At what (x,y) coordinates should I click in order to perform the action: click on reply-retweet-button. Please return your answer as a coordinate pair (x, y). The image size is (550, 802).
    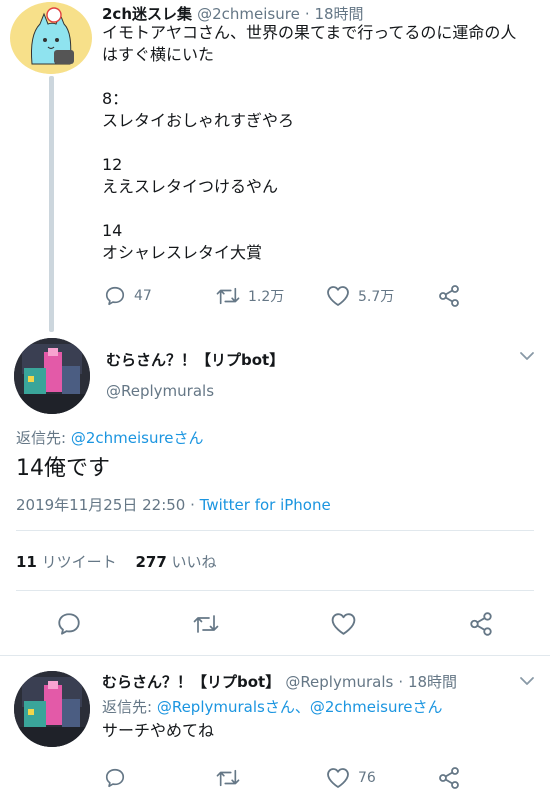
    Looking at the image, I should click on (228, 778).